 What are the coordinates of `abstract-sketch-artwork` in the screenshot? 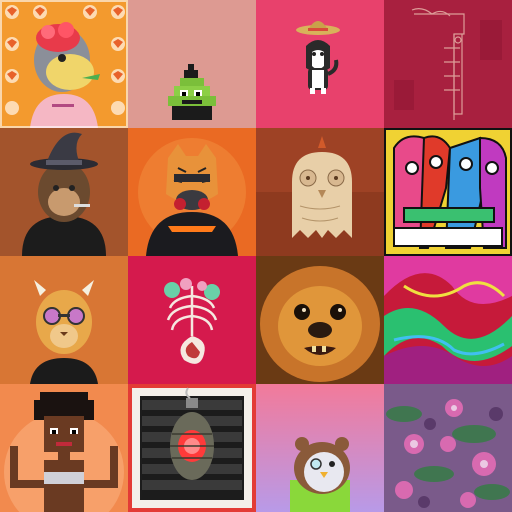 It's located at (448, 64).